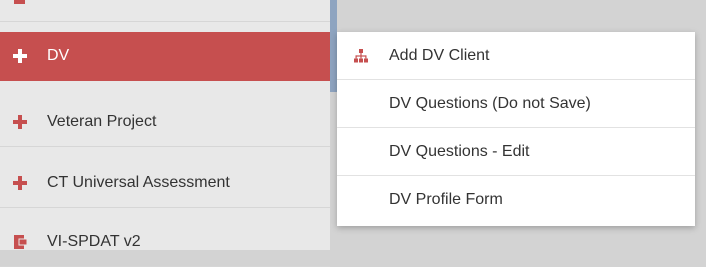  What do you see at coordinates (516, 200) in the screenshot?
I see `menu-item-dv-profile-form: DV Profile Form` at bounding box center [516, 200].